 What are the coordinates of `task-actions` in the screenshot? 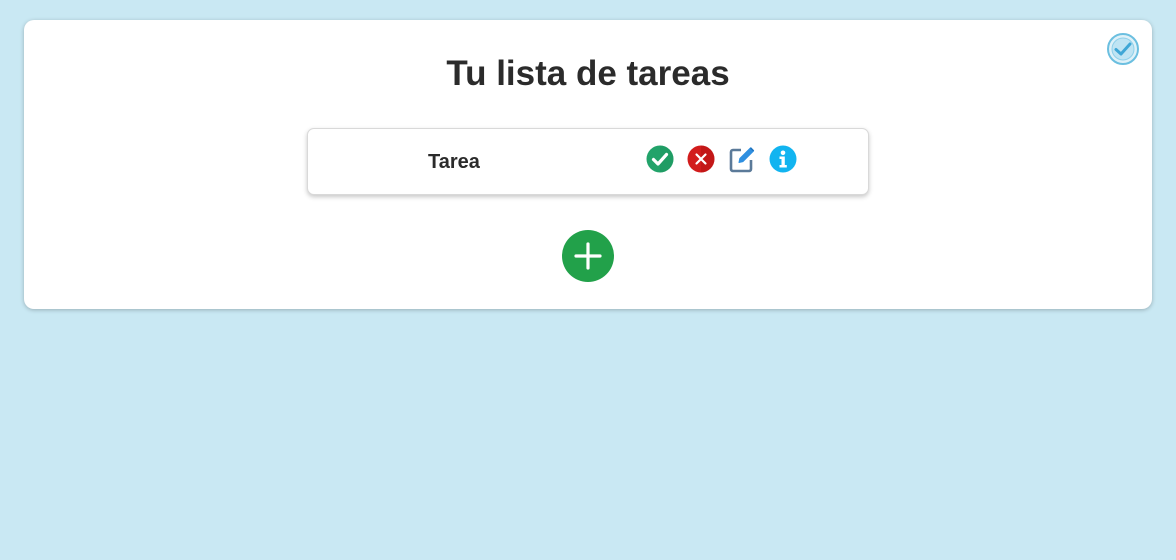 It's located at (721, 159).